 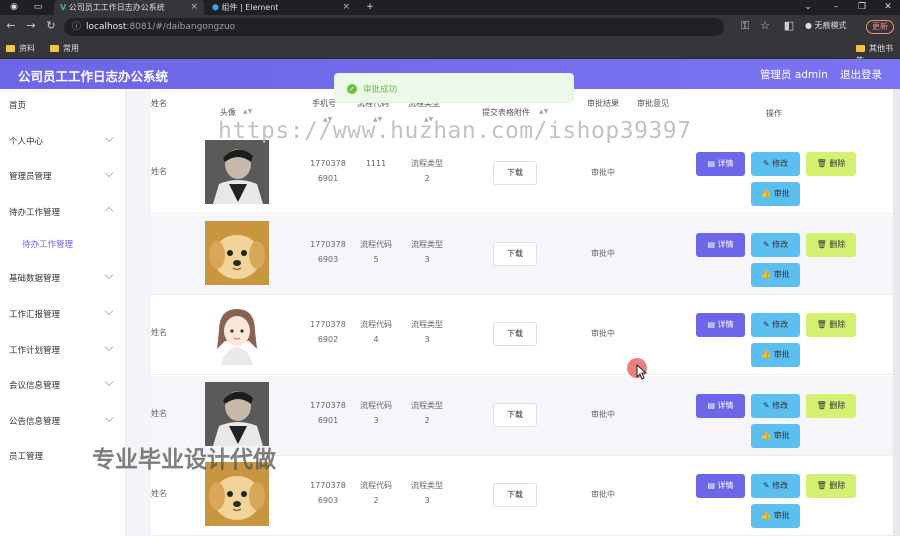 What do you see at coordinates (506, 112) in the screenshot?
I see `col-header-attachment: 提交表格附件` at bounding box center [506, 112].